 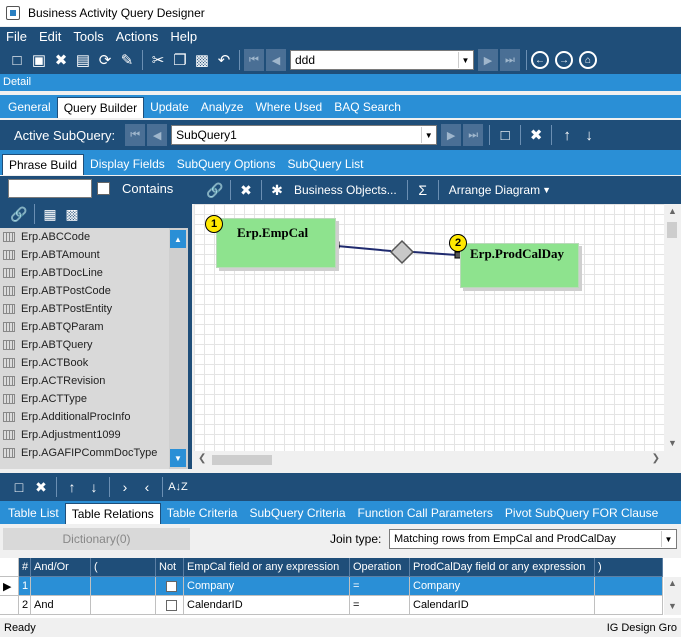 What do you see at coordinates (267, 567) in the screenshot?
I see `col-header-left-field: EmpCal field or any expression` at bounding box center [267, 567].